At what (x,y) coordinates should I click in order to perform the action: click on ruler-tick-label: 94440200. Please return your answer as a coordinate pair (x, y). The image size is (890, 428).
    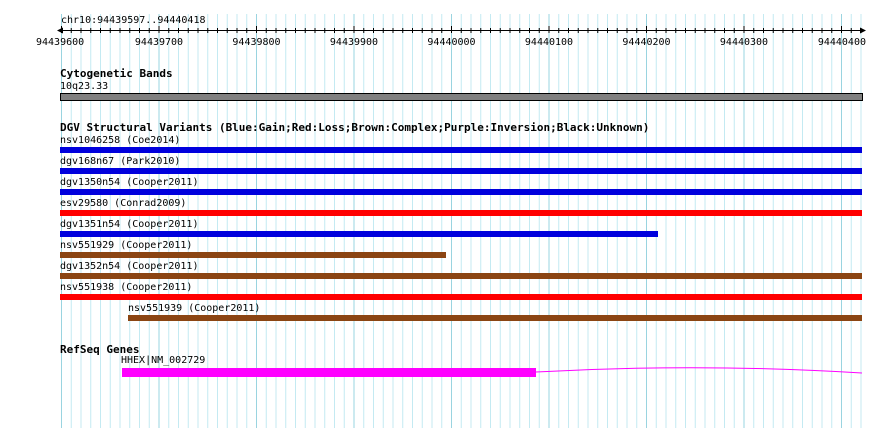
    Looking at the image, I should click on (646, 42).